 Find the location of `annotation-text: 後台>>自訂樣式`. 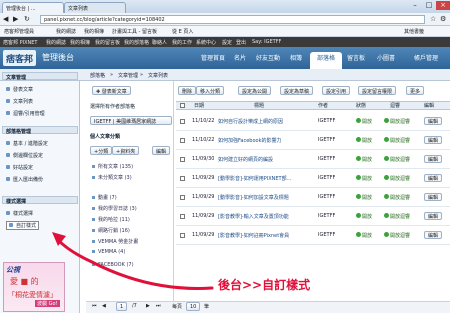

annotation-text: 後台>>自訂樣式 is located at coordinates (264, 285).